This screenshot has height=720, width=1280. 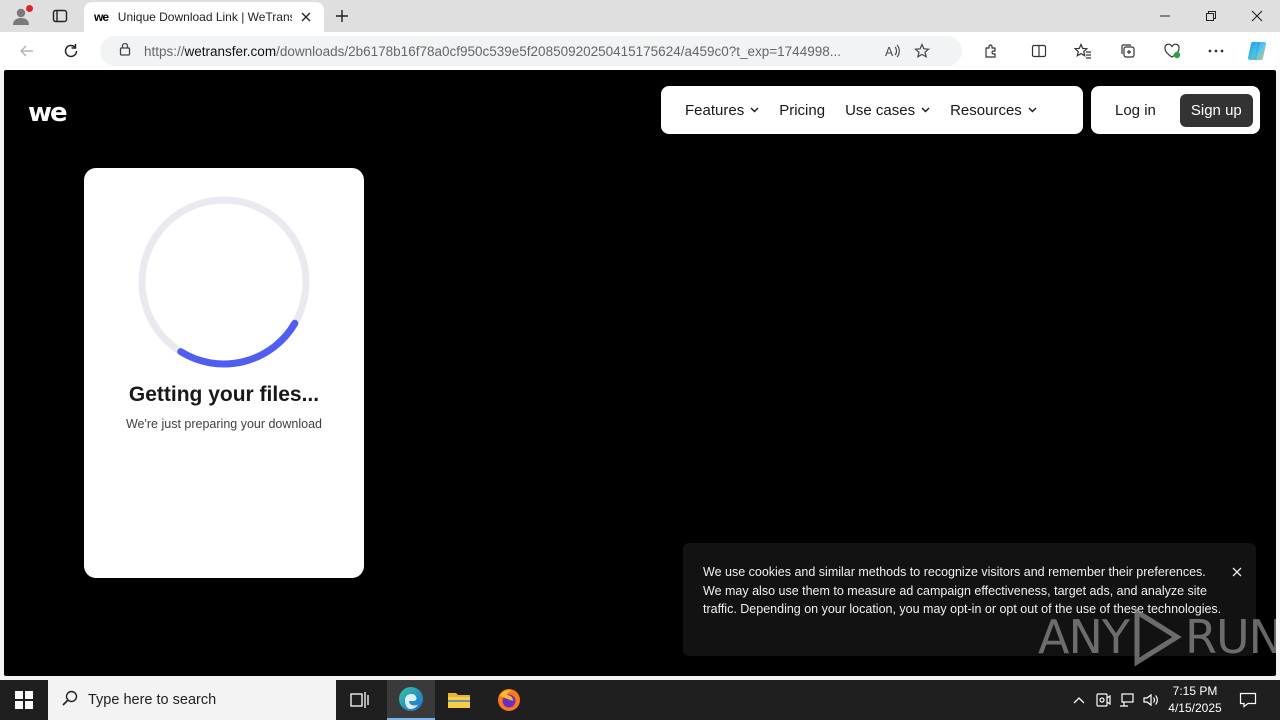 What do you see at coordinates (1079, 700) in the screenshot?
I see `tray-overflow-icon` at bounding box center [1079, 700].